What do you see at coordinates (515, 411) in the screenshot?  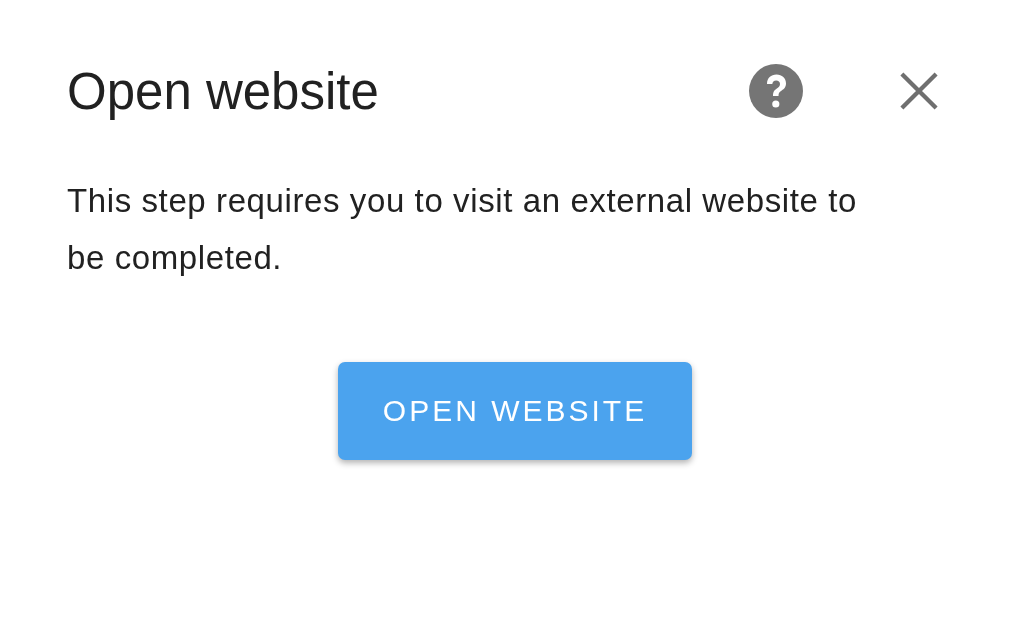 I see `open-website-button: OPEN WEBSITE` at bounding box center [515, 411].